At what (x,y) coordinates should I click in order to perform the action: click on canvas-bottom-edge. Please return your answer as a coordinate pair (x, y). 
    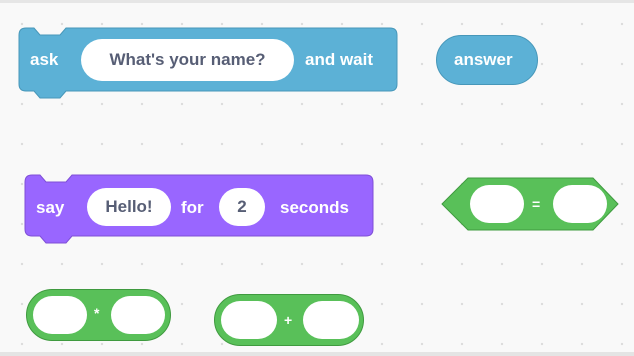
    Looking at the image, I should click on (317, 354).